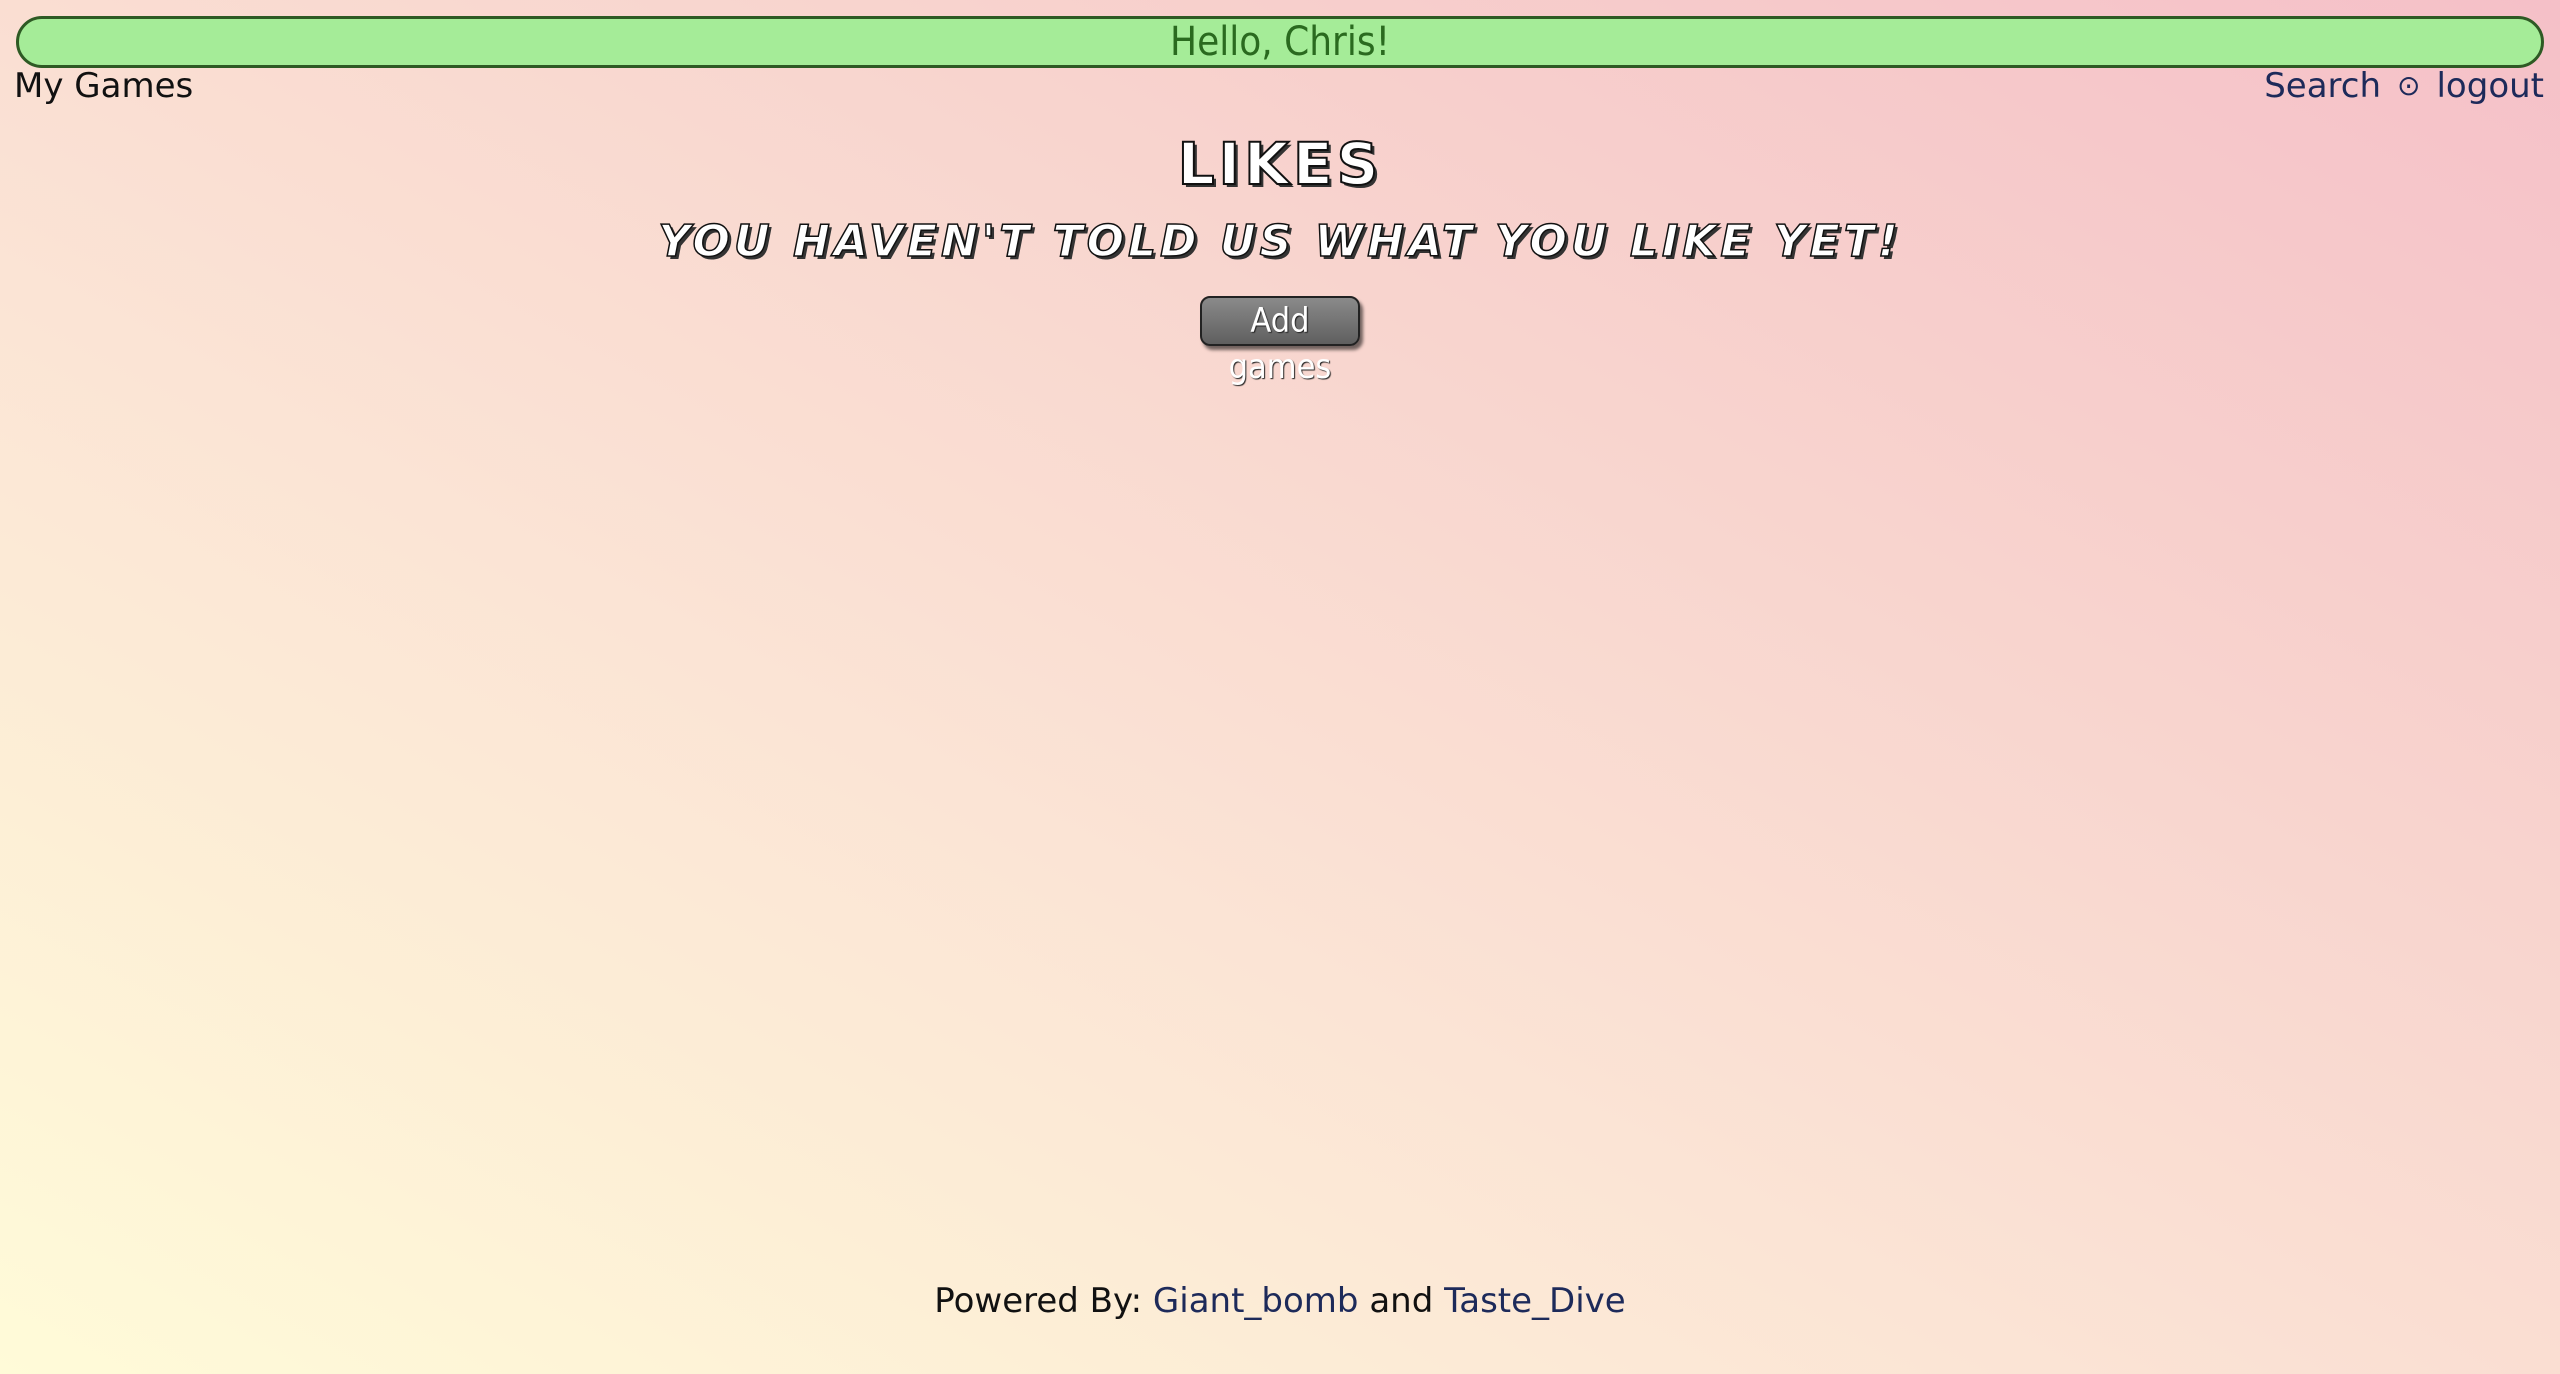  Describe the element at coordinates (1401, 1301) in the screenshot. I see `and-label: and` at that location.